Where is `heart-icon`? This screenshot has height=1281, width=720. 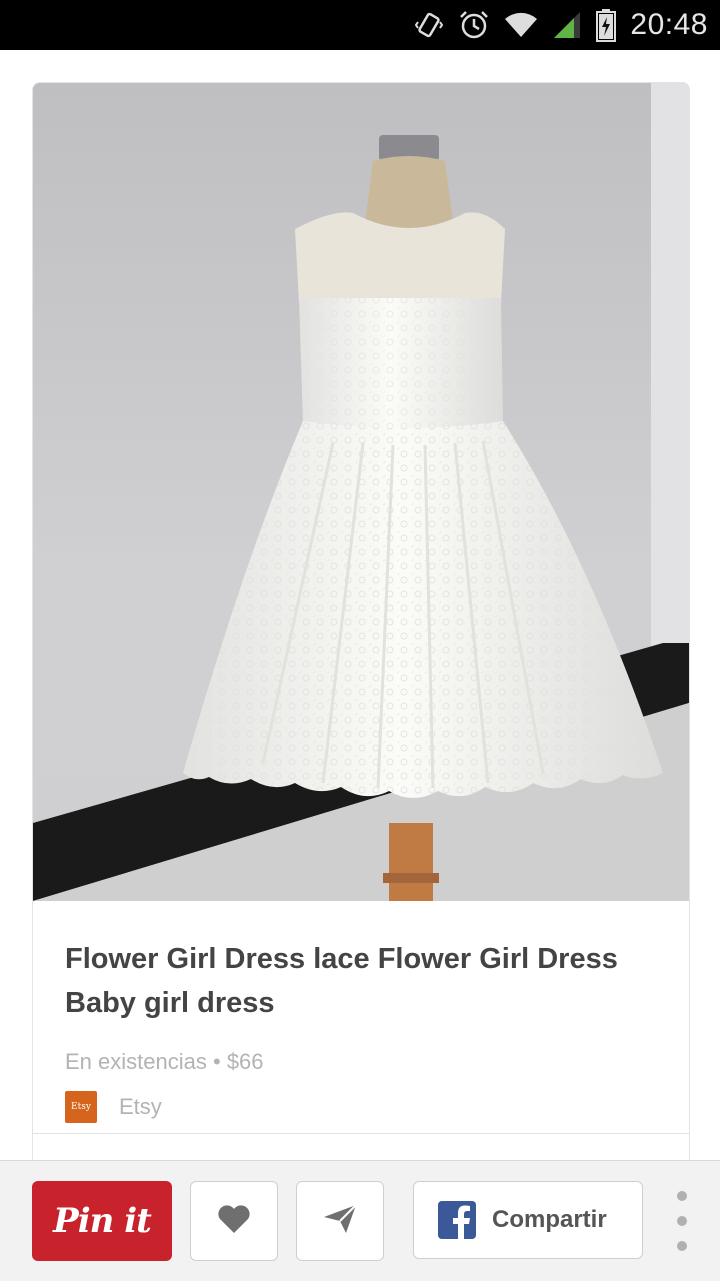
heart-icon is located at coordinates (234, 1221).